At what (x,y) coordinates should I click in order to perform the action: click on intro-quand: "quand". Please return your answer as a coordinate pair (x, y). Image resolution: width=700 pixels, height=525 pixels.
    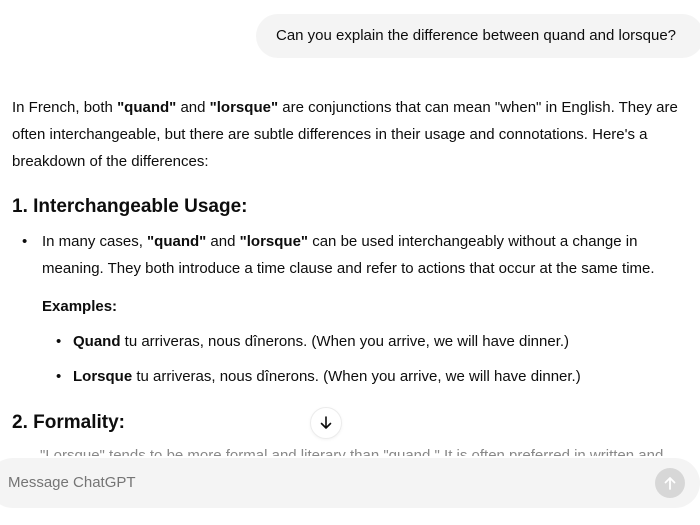
    Looking at the image, I should click on (147, 107).